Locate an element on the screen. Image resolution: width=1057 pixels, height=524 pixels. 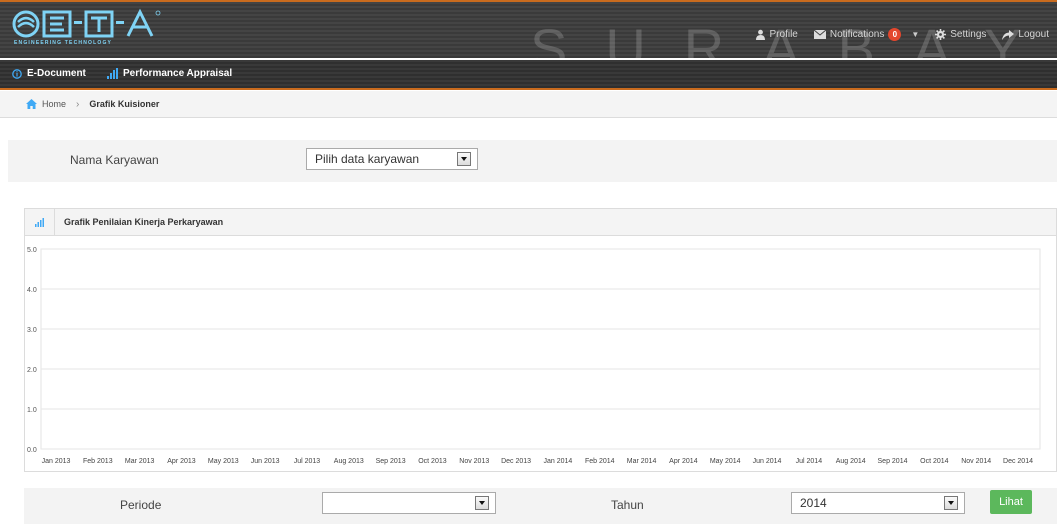
employee-select-value: Pilih data karyawan is located at coordinates (367, 159).